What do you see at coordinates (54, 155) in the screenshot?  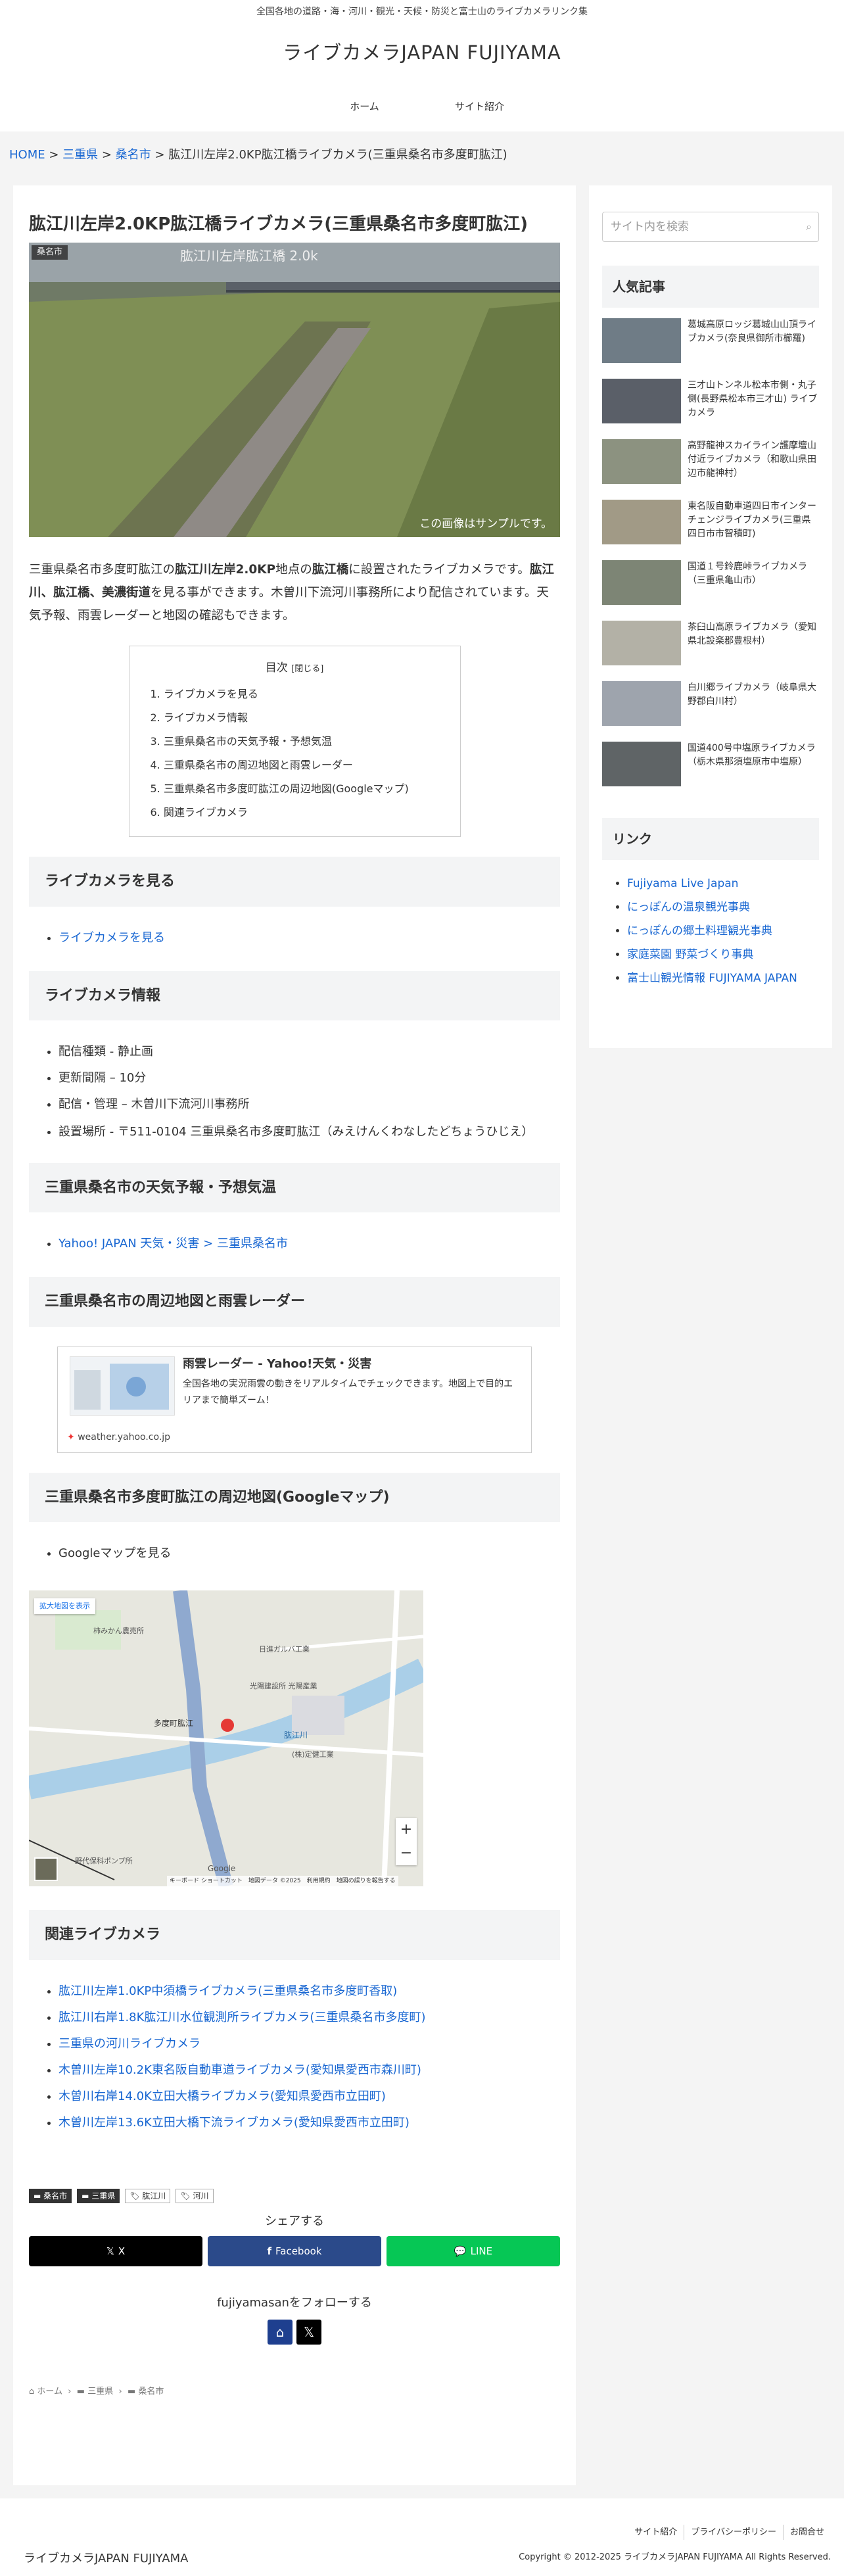 I see `breadcrumb-sep: >` at bounding box center [54, 155].